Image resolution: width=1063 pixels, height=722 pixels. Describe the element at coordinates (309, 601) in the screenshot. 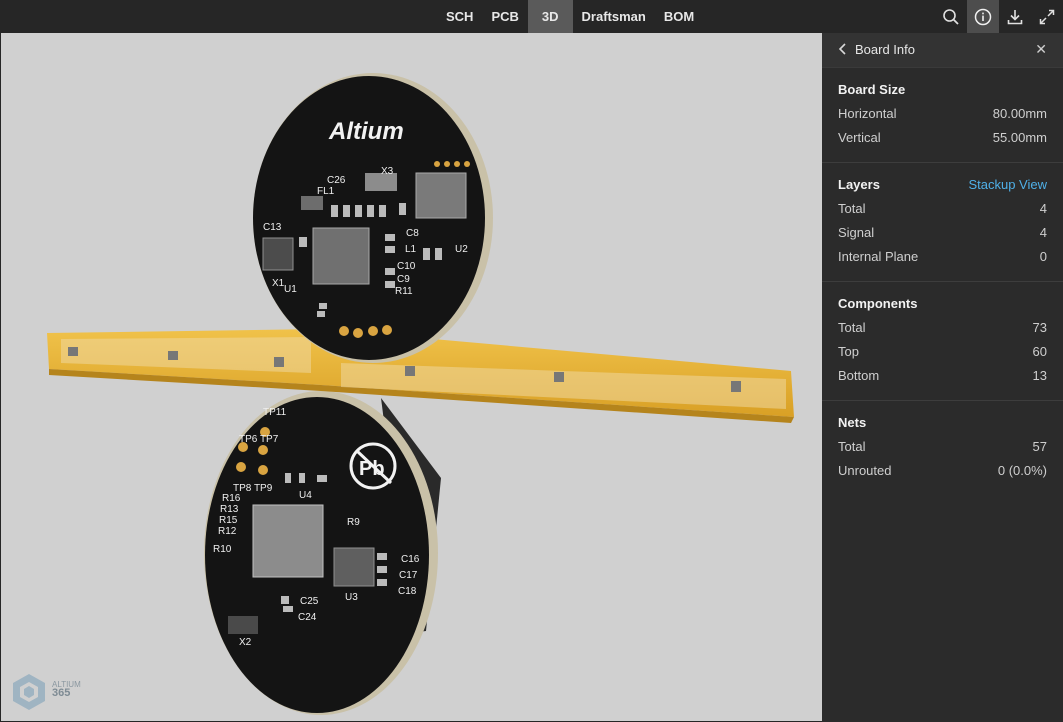

I see `svg-text: C25` at that location.